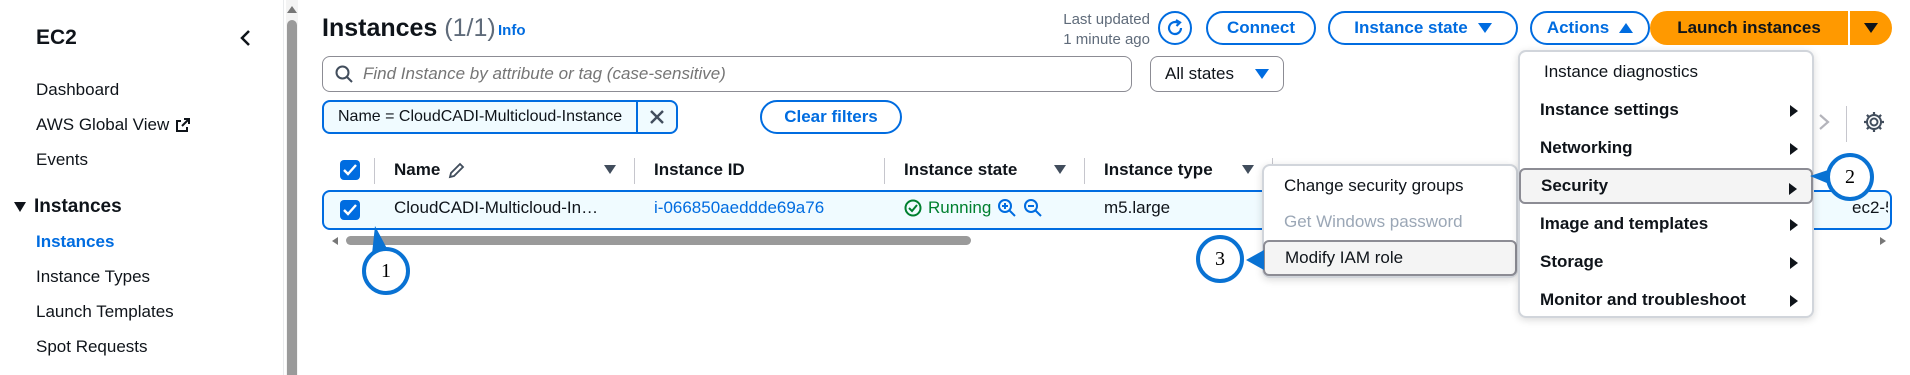 This screenshot has height=375, width=1910. What do you see at coordinates (1666, 148) in the screenshot?
I see `menu-item-networking: Networking` at bounding box center [1666, 148].